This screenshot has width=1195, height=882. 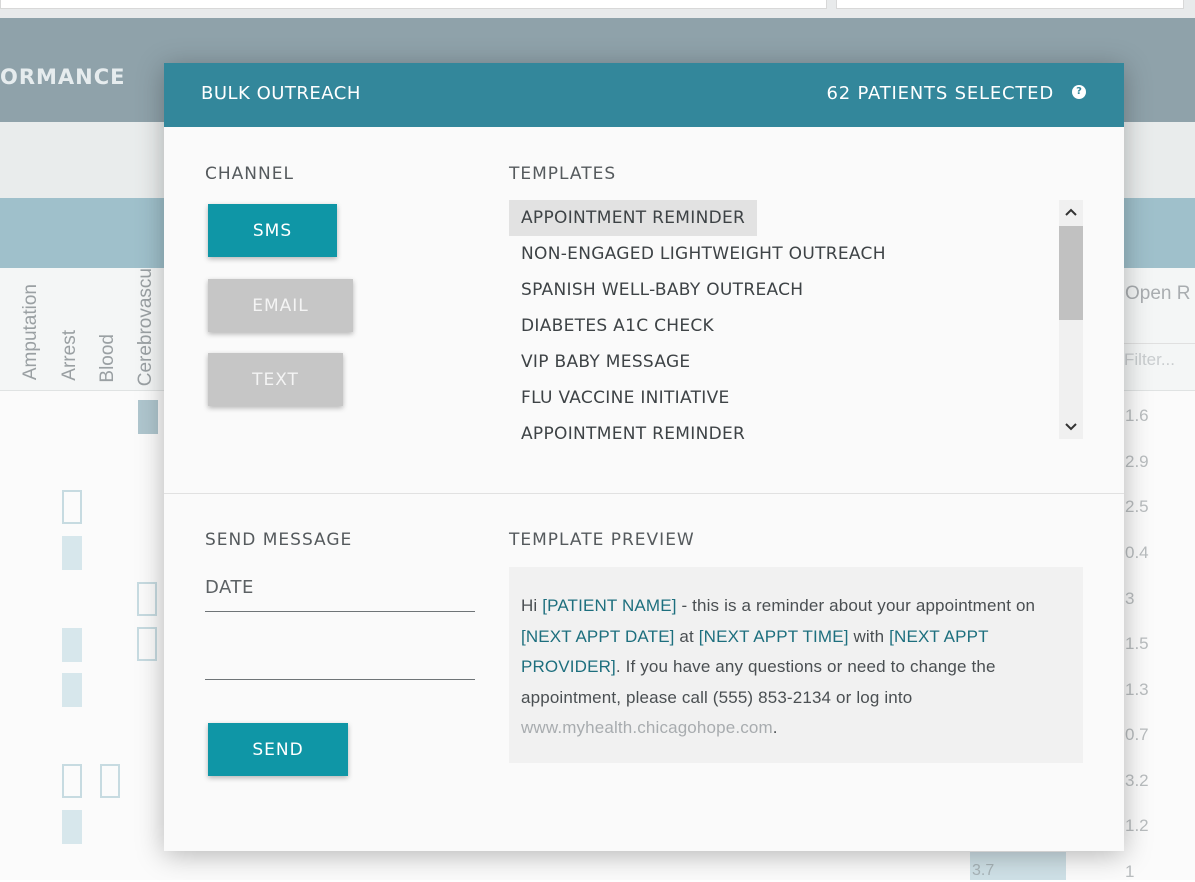 What do you see at coordinates (30, 332) in the screenshot?
I see `column-label-amputation: Amputation` at bounding box center [30, 332].